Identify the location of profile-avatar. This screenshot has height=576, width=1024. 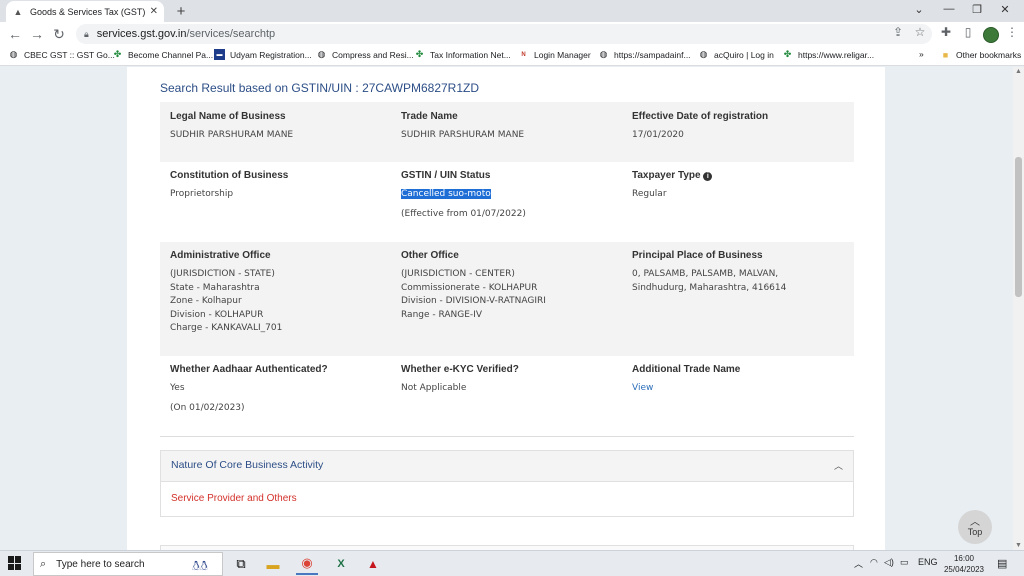
(991, 35).